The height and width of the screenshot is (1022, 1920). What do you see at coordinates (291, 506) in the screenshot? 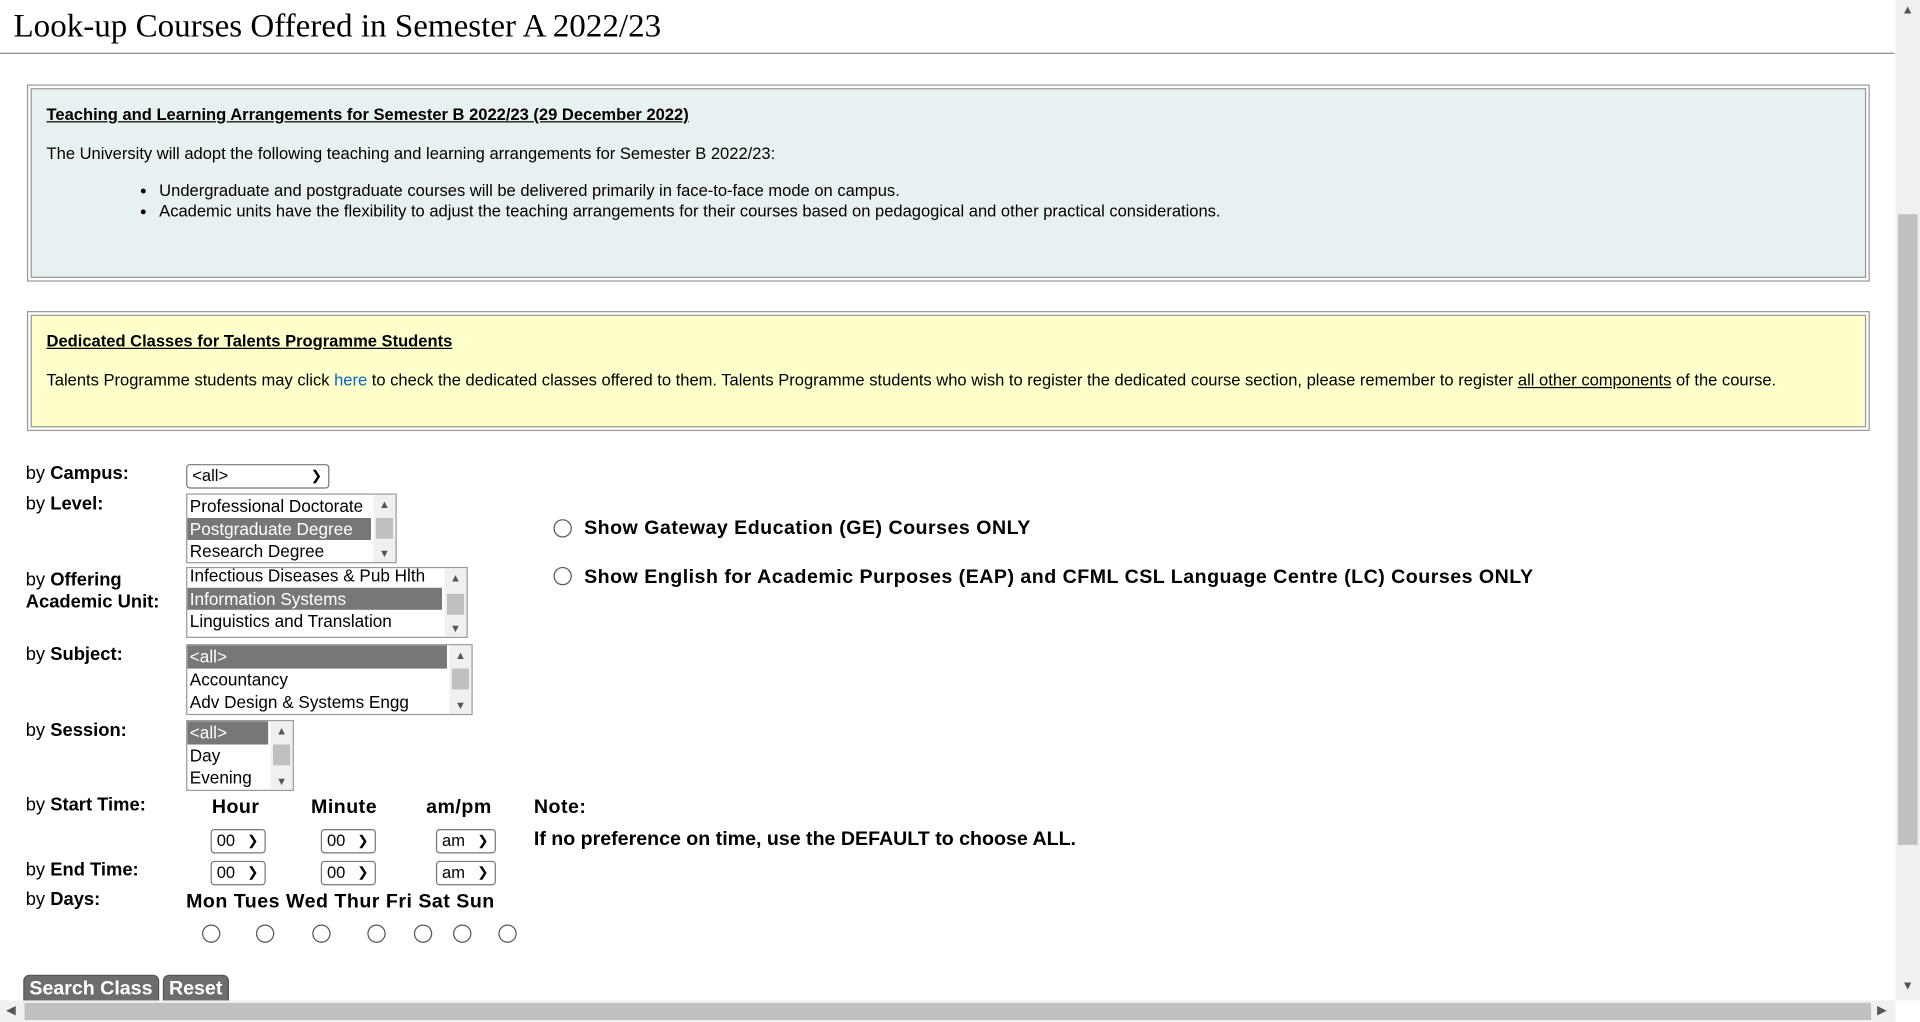
I see `level-option: Professional Doctorate` at bounding box center [291, 506].